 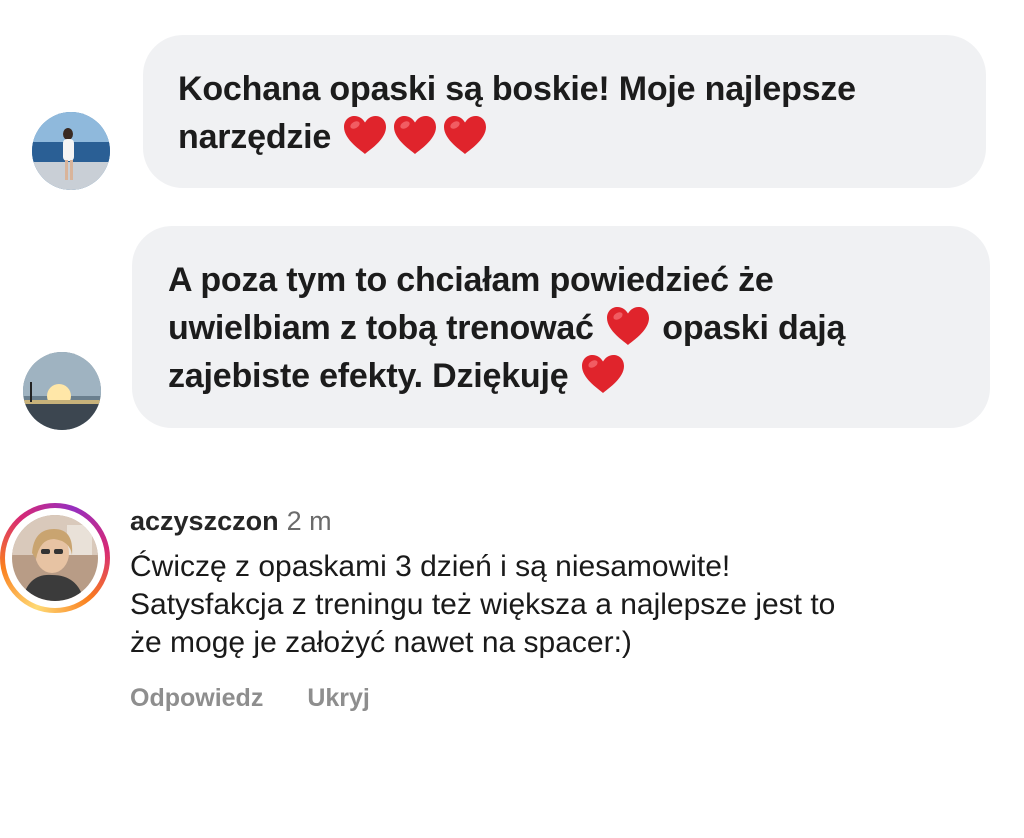 I want to click on message-line: narzędzie, so click(x=582, y=137).